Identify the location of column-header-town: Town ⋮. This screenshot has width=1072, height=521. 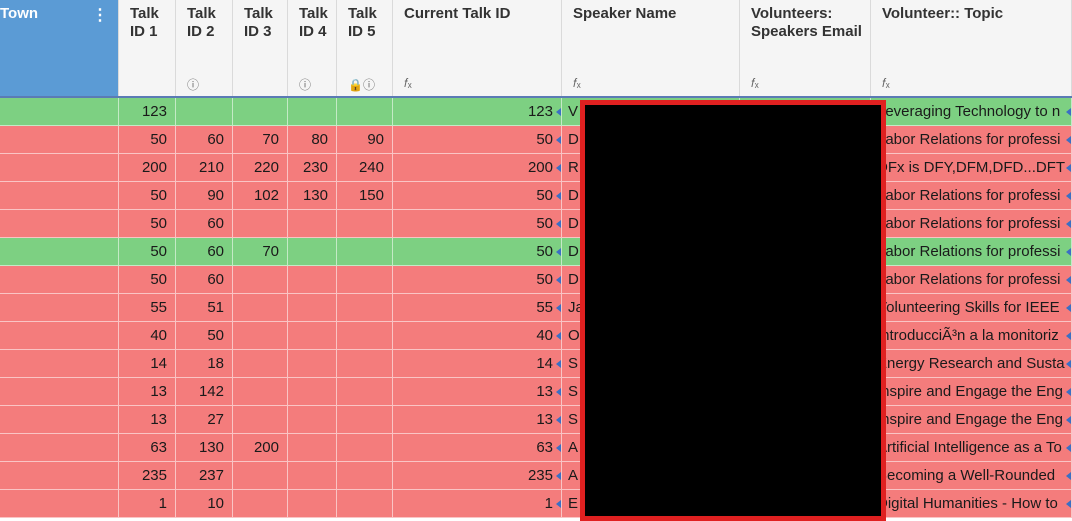
(59, 48).